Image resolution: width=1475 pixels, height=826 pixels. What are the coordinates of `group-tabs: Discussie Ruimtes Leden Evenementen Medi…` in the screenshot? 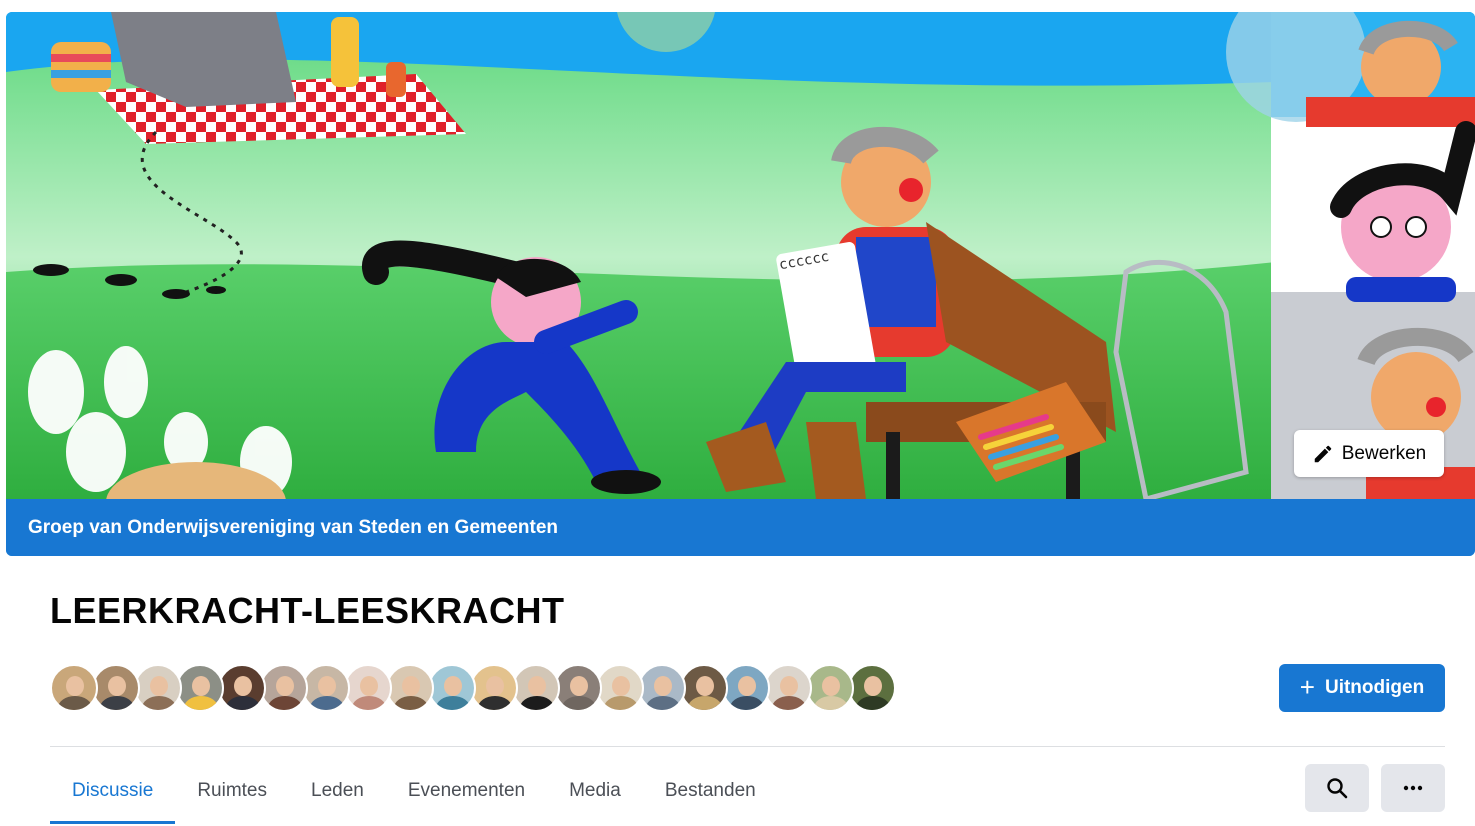 It's located at (414, 793).